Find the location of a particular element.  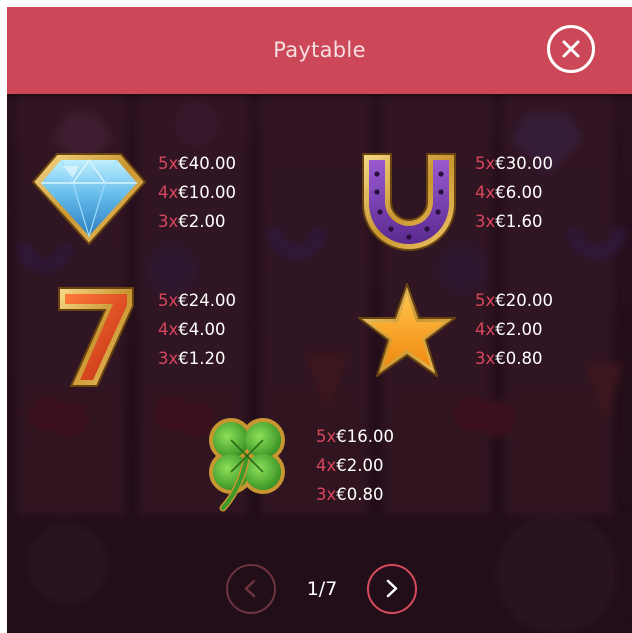

diamond-icon is located at coordinates (89, 199).